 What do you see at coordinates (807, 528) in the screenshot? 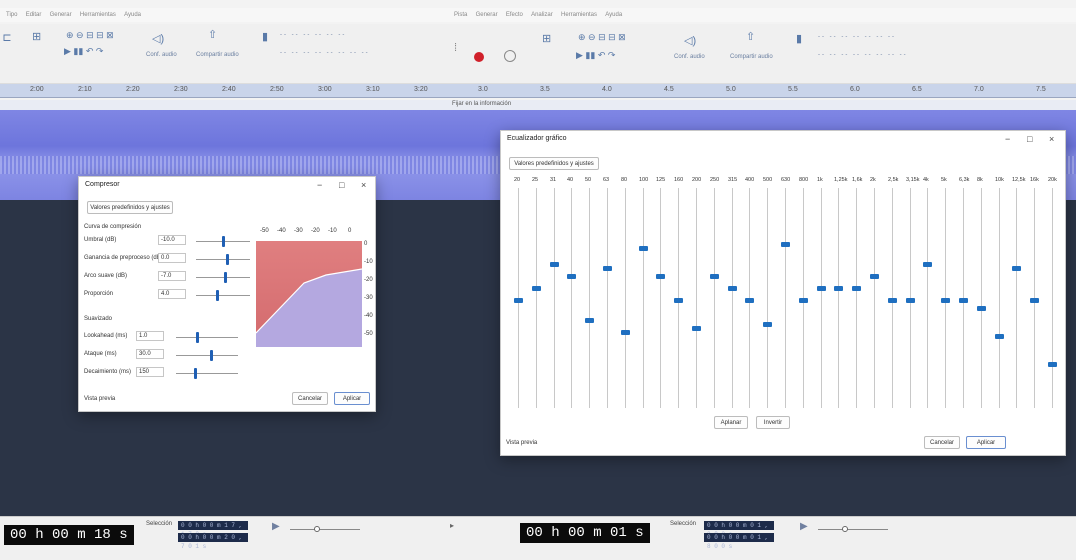
I see `play-at-speed-icon: ▶` at bounding box center [807, 528].